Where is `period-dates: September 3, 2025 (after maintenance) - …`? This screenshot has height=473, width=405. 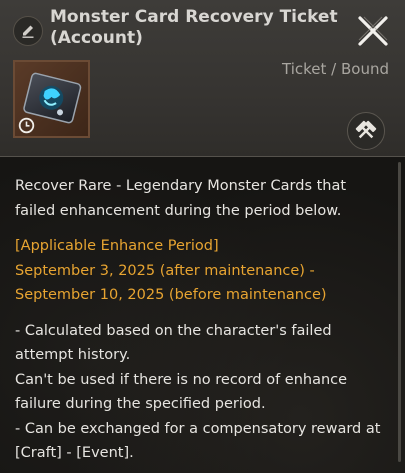
period-dates: September 3, 2025 (after maintenance) - … is located at coordinates (171, 283).